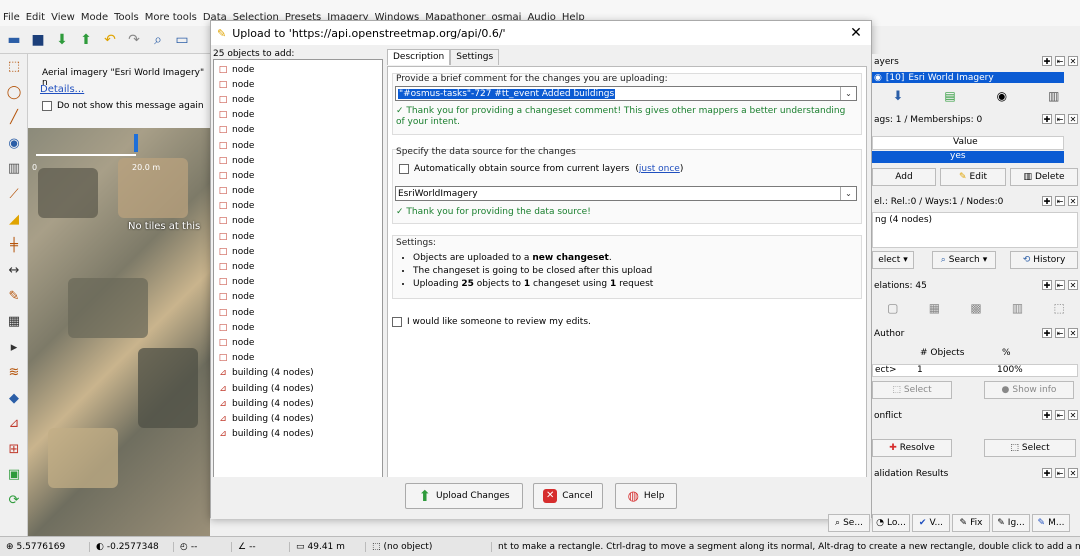 This screenshot has height=556, width=1080. I want to click on search-dropdown: ⌕ Search ▾, so click(964, 260).